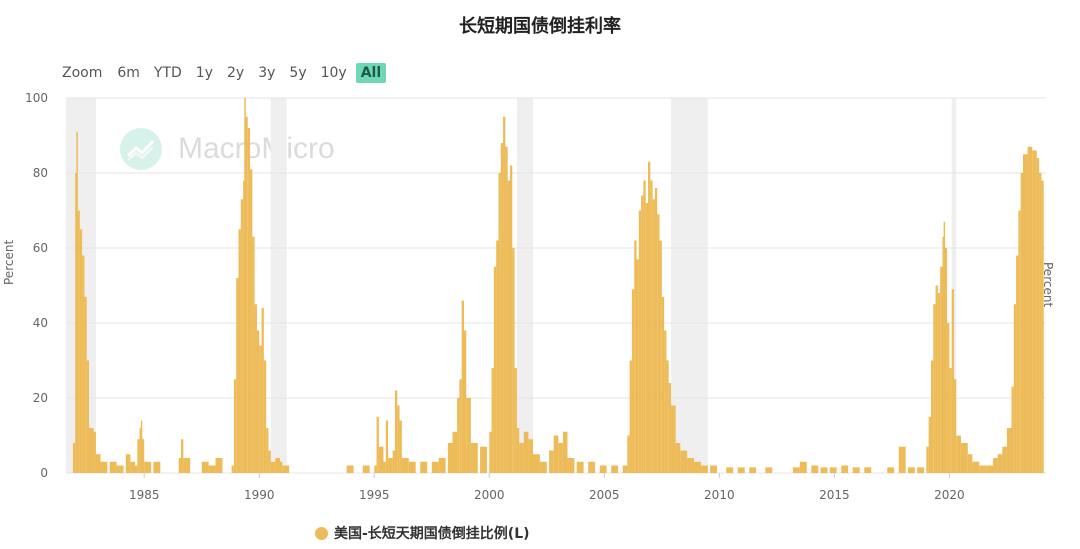  I want to click on y-tick-label: 0, so click(44, 473).